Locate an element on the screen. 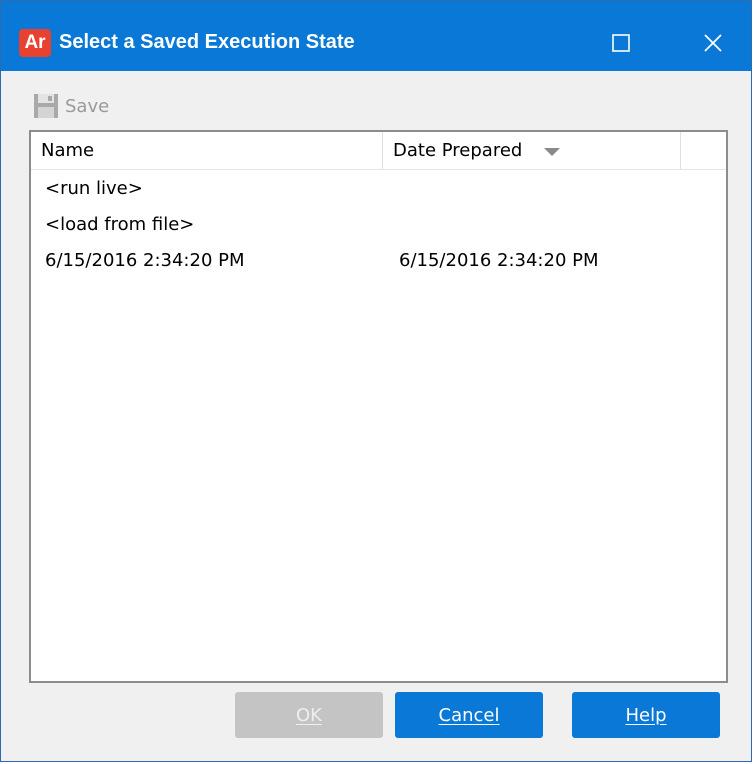 The height and width of the screenshot is (764, 754). row-name-cell: <run live> is located at coordinates (94, 188).